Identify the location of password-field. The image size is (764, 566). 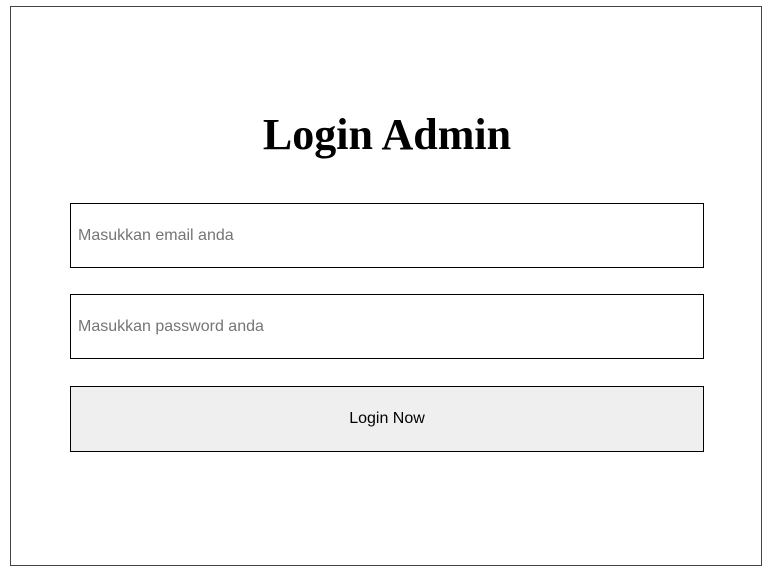
(387, 326).